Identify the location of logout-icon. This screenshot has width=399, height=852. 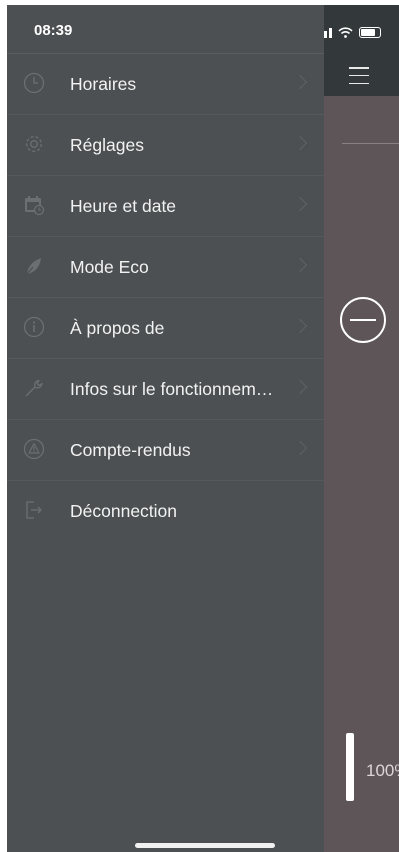
(34, 510).